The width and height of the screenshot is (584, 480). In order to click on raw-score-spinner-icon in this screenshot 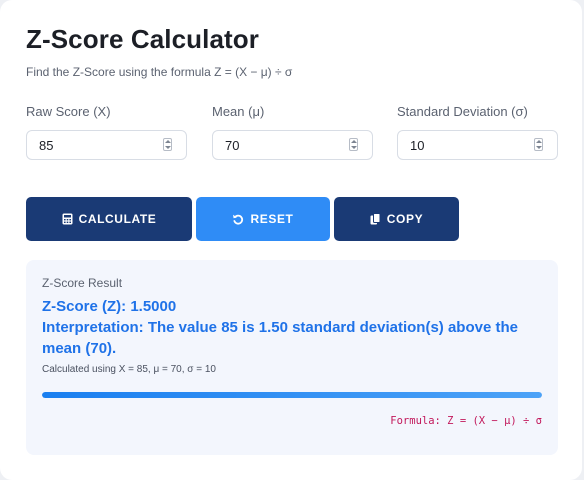, I will do `click(167, 144)`.